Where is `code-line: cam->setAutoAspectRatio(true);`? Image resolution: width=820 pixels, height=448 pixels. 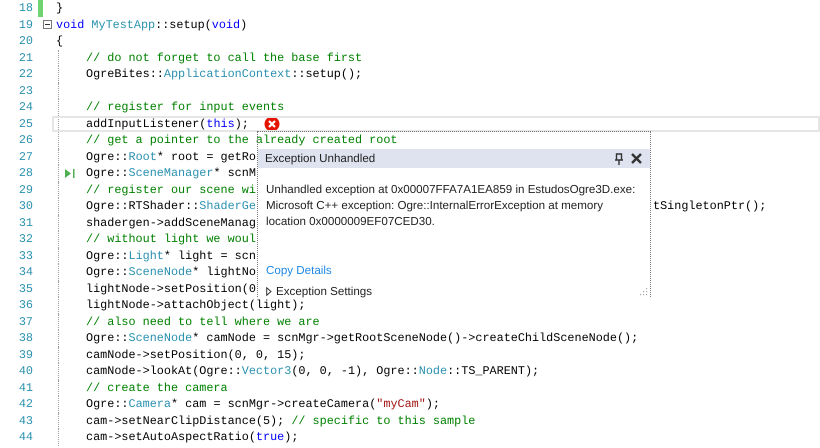 code-line: cam->setAutoAspectRatio(true); is located at coordinates (192, 437).